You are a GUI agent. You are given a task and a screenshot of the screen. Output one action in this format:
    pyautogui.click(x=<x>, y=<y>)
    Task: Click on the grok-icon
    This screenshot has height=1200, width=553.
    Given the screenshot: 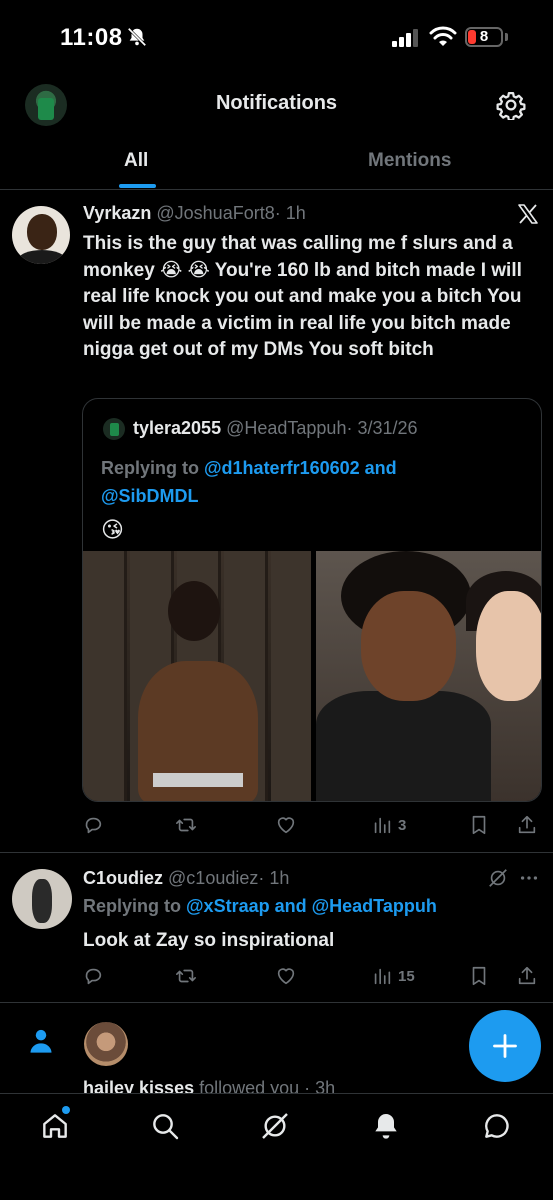 What is the action you would take?
    pyautogui.click(x=498, y=878)
    